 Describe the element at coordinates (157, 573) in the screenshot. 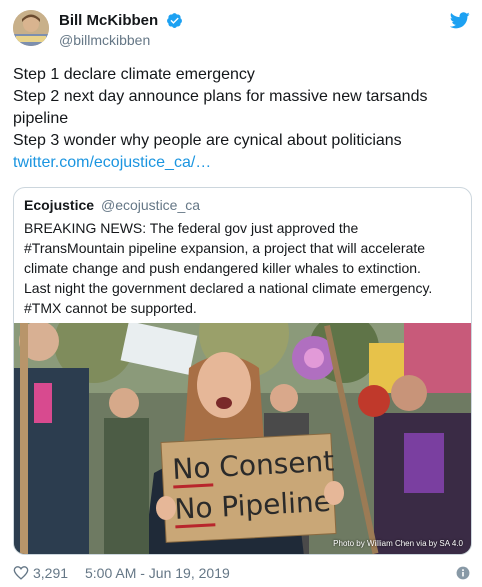

I see `tweet-timestamp: 5:00 AM - Jun 19, 2019` at that location.